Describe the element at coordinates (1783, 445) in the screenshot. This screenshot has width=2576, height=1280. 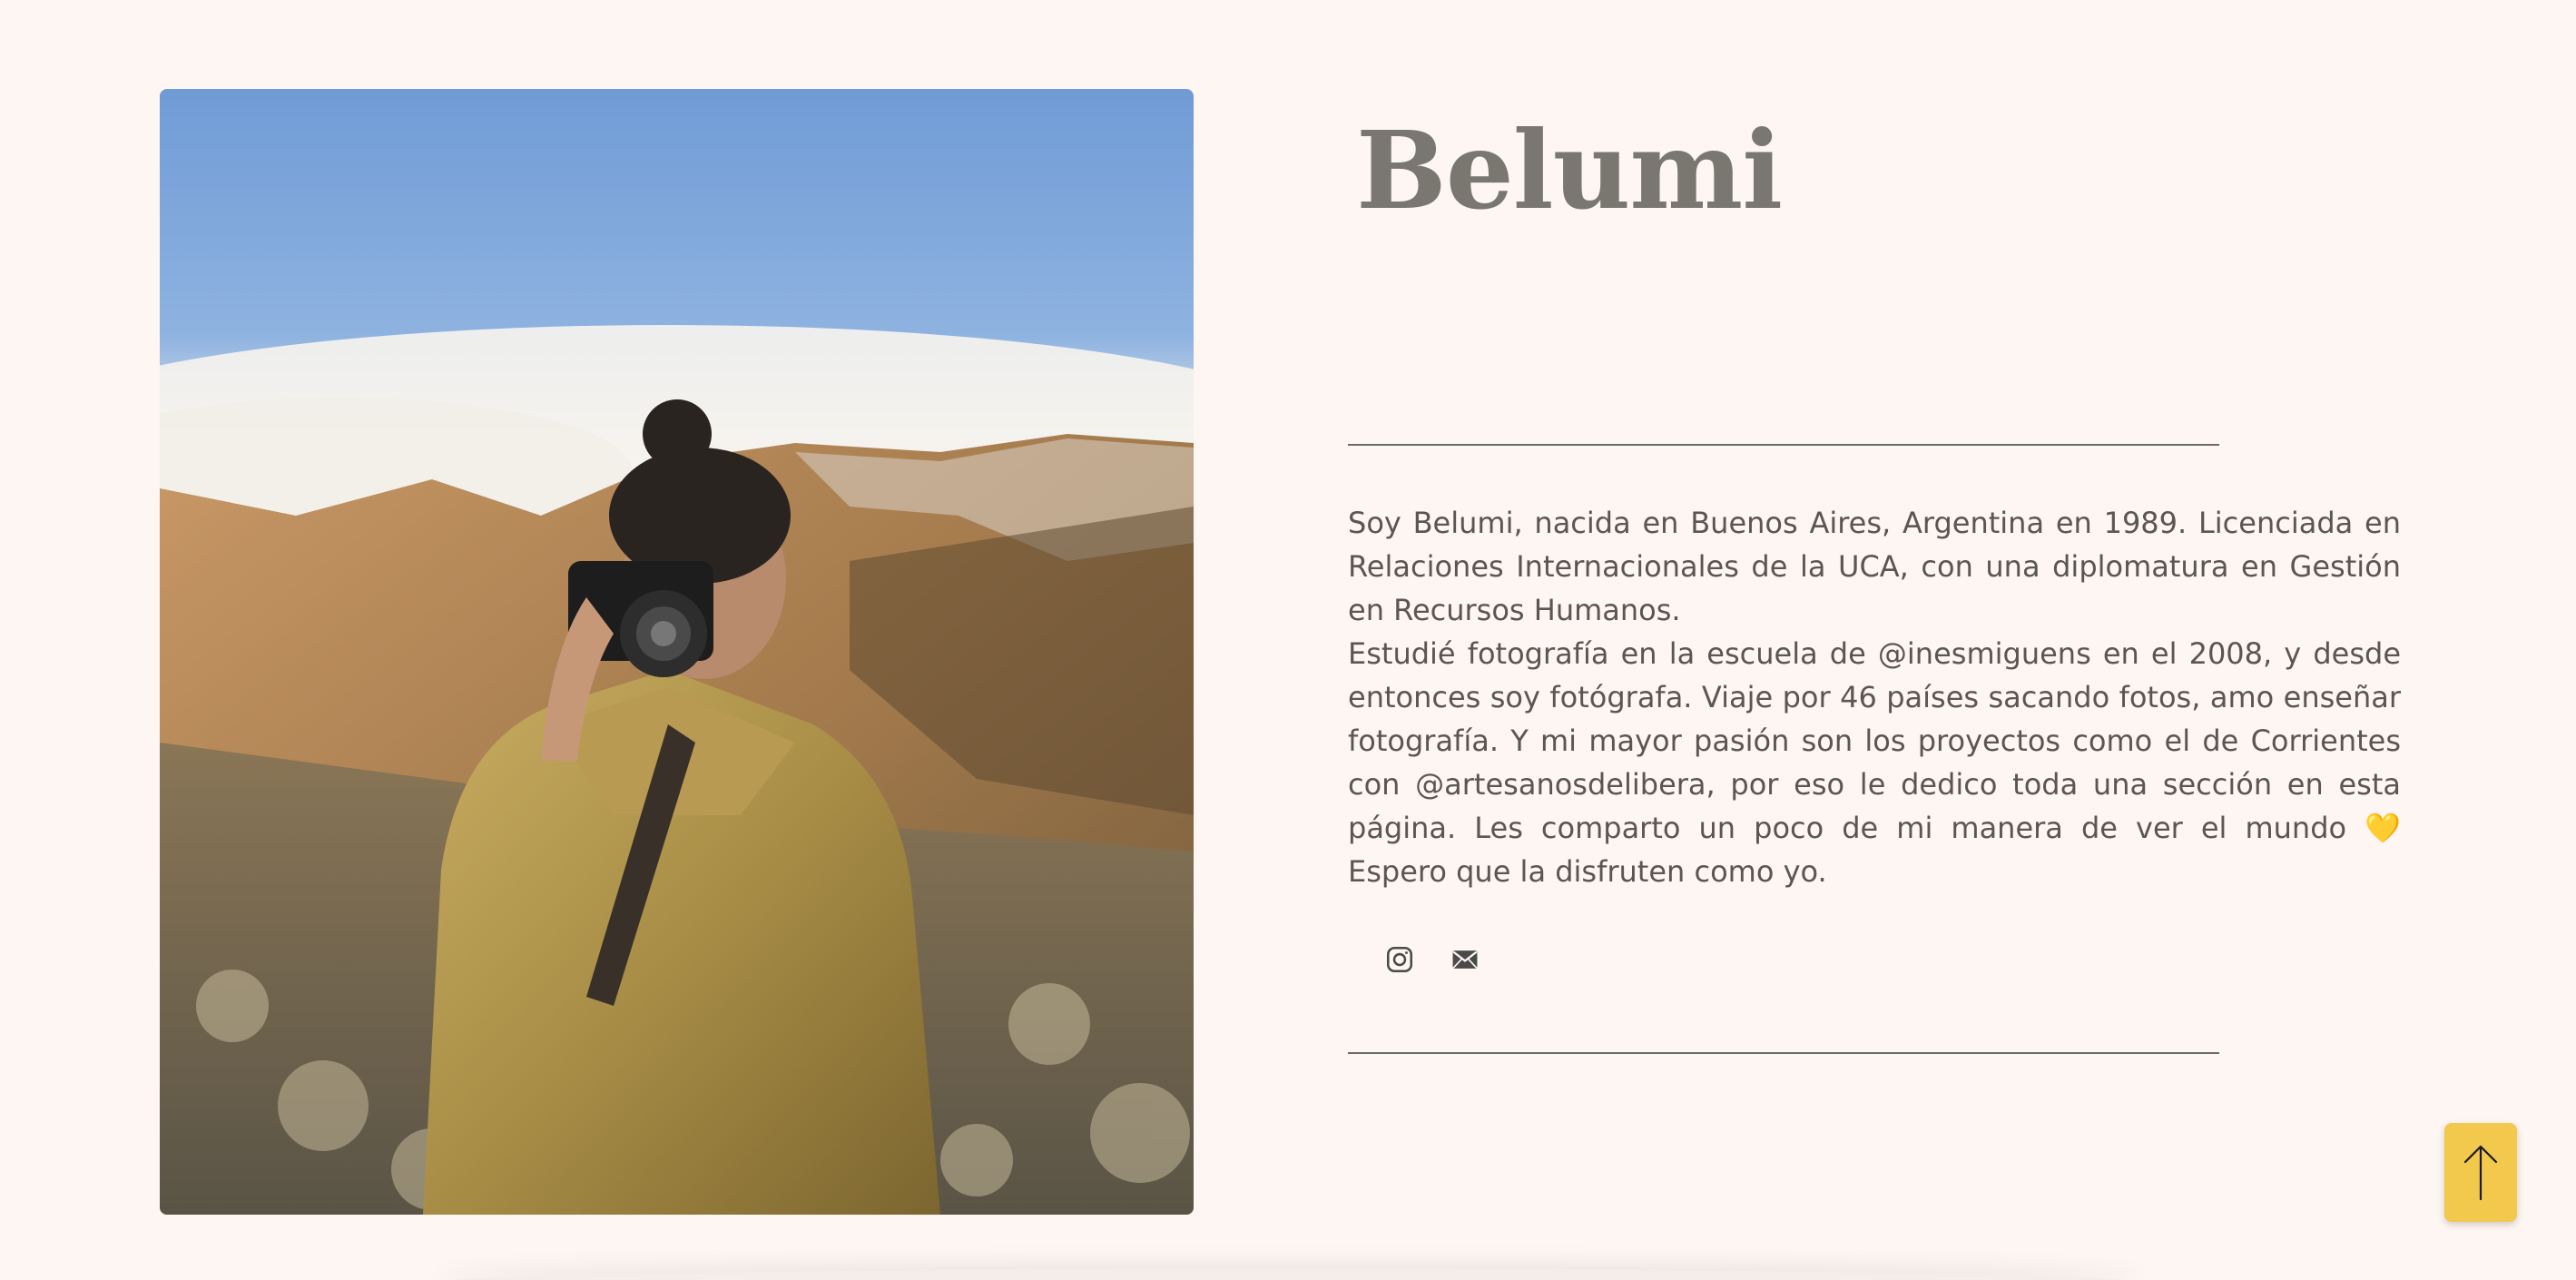
I see `divider-top` at that location.